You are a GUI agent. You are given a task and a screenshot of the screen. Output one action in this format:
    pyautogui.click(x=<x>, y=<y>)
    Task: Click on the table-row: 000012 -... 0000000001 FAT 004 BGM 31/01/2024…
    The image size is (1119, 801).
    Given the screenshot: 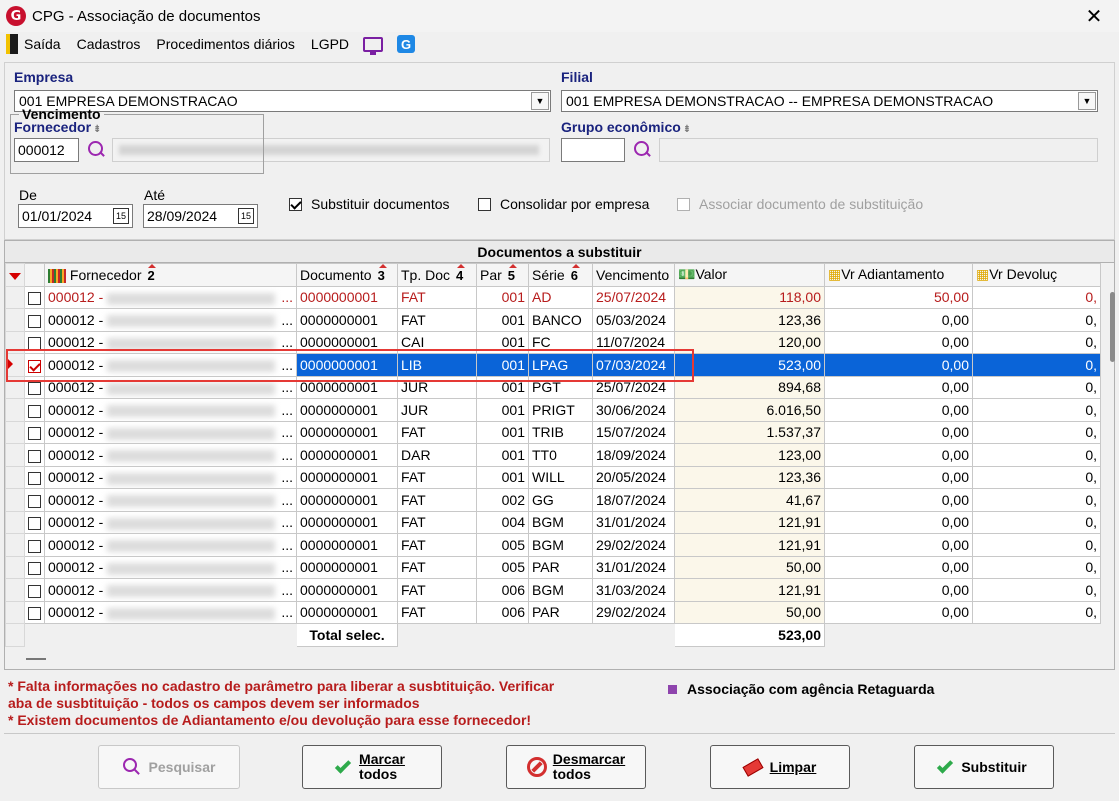 What is the action you would take?
    pyautogui.click(x=553, y=522)
    